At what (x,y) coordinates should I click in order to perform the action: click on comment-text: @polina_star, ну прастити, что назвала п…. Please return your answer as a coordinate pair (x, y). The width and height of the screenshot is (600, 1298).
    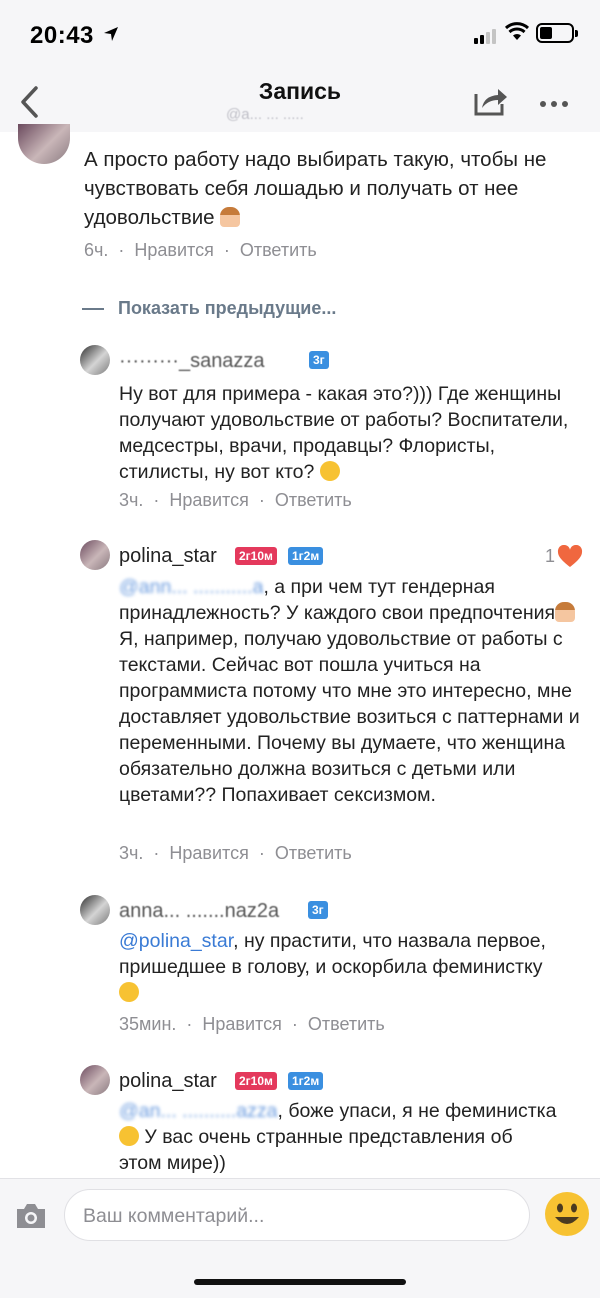
    Looking at the image, I should click on (334, 967).